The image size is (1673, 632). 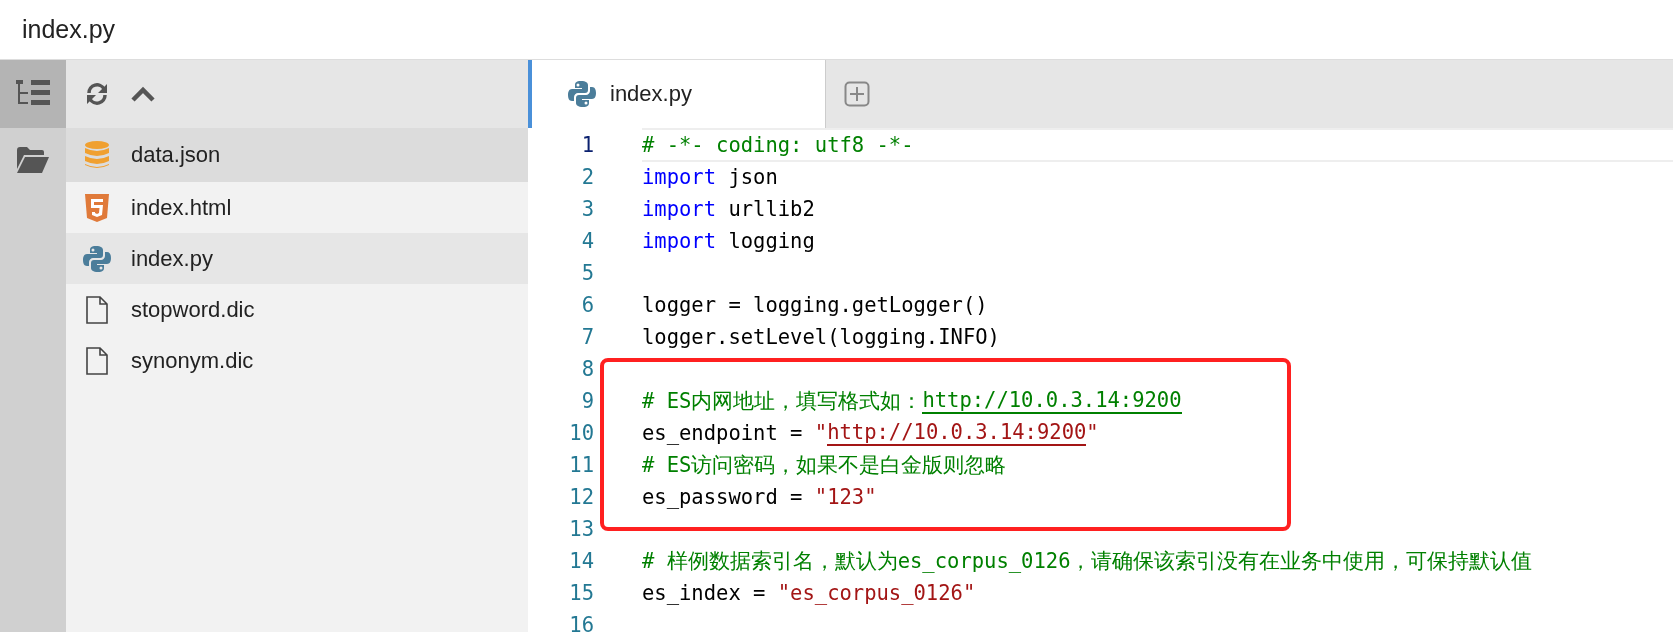 I want to click on code-line: # -*- coding: utf8 -*-, so click(x=778, y=145).